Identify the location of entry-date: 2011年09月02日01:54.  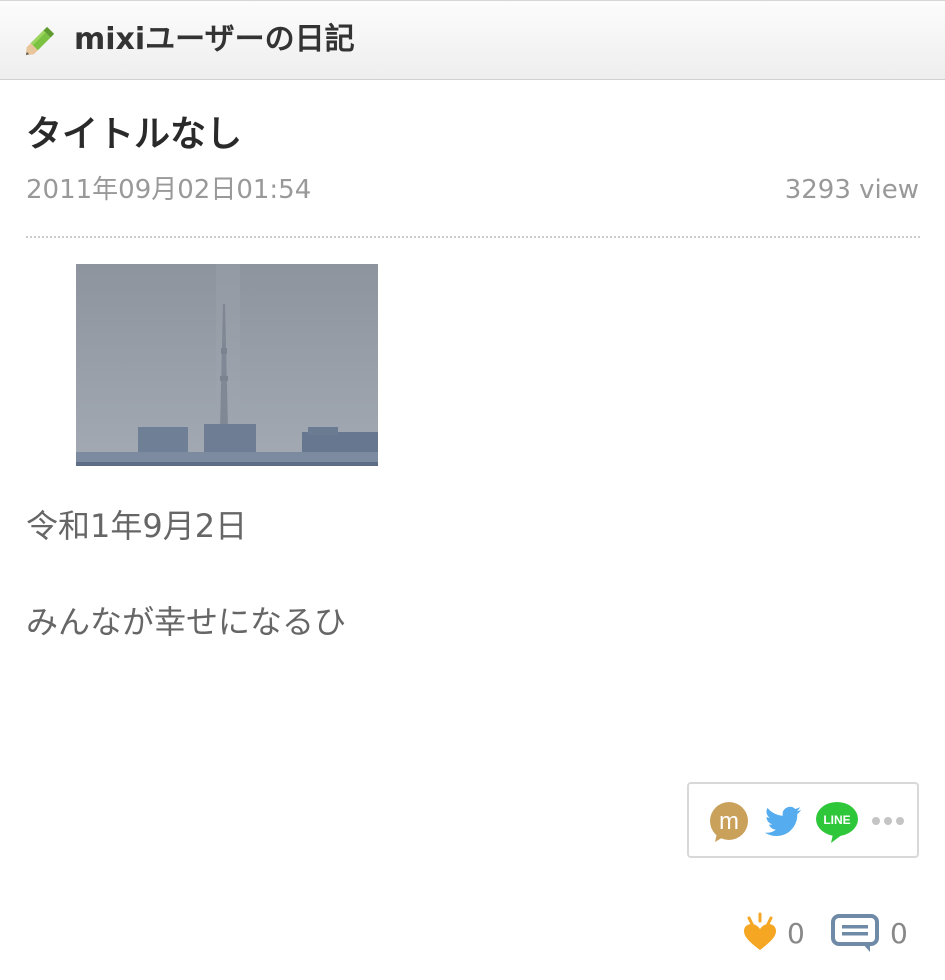
(169, 190).